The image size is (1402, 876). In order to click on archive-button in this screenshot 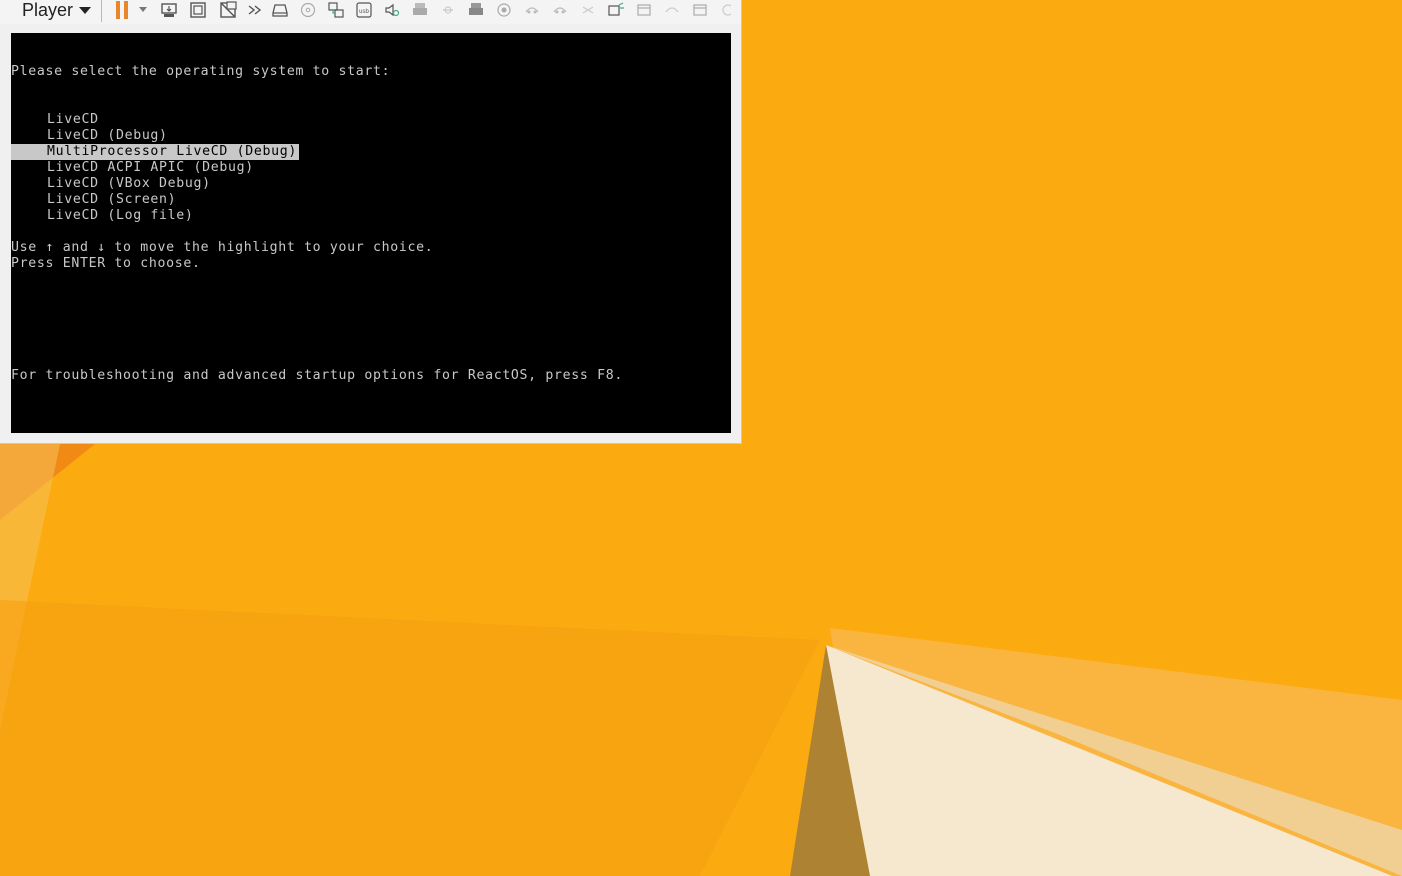, I will do `click(700, 10)`.